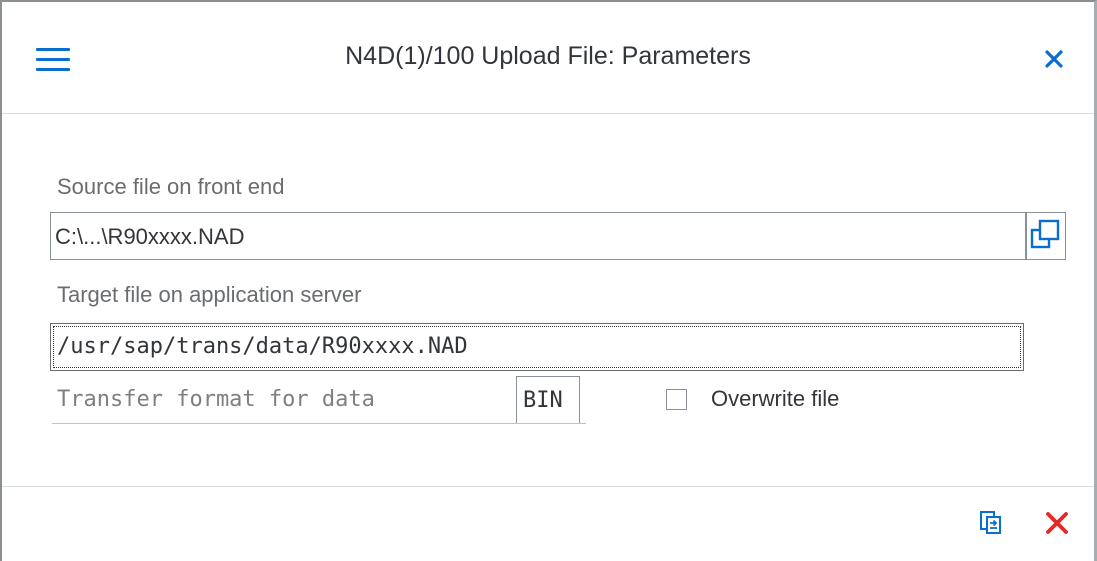  What do you see at coordinates (53, 49) in the screenshot?
I see `hamburger-menu-icon` at bounding box center [53, 49].